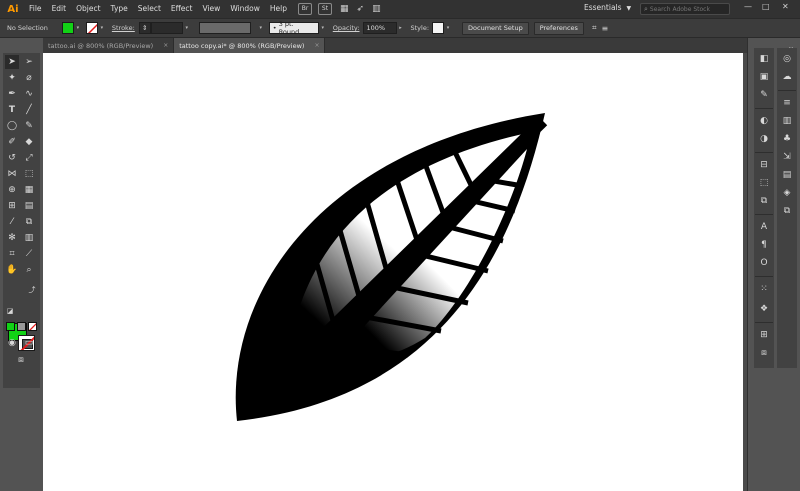  Describe the element at coordinates (29, 270) in the screenshot. I see `zoom-tool-icon: ⌕` at that location.